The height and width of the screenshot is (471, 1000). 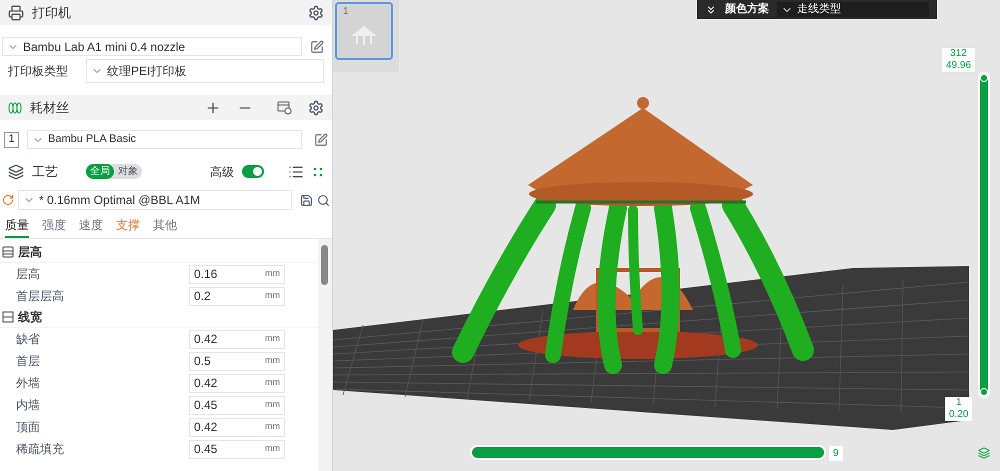 I want to click on spool-icon, so click(x=15, y=108).